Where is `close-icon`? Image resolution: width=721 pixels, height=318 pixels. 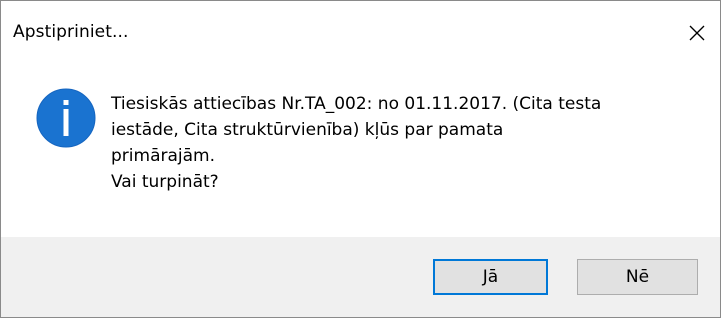 close-icon is located at coordinates (697, 33).